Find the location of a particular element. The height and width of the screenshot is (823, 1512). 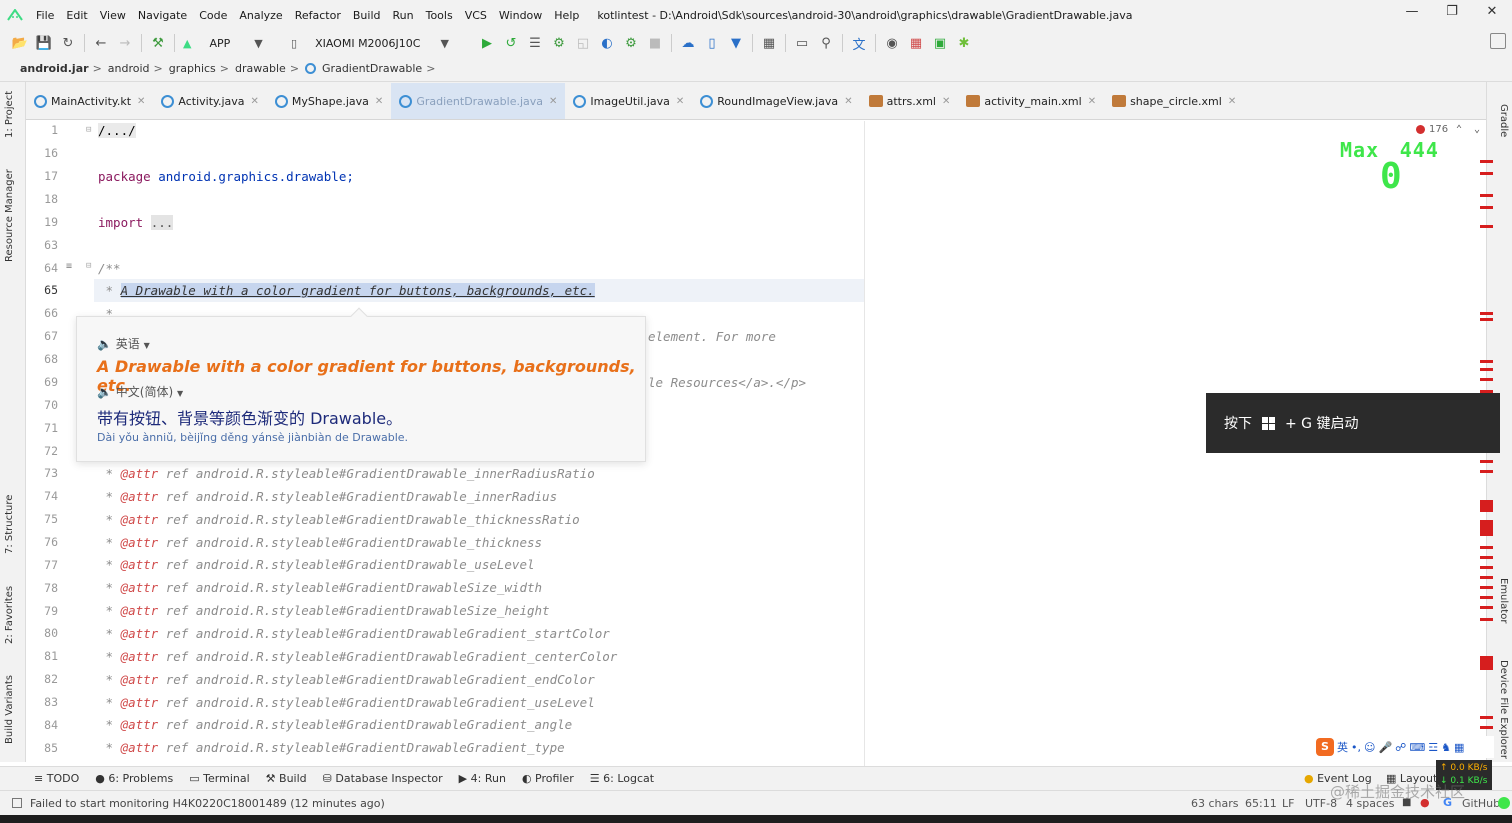

forward-arrow-icon: → is located at coordinates (125, 43).